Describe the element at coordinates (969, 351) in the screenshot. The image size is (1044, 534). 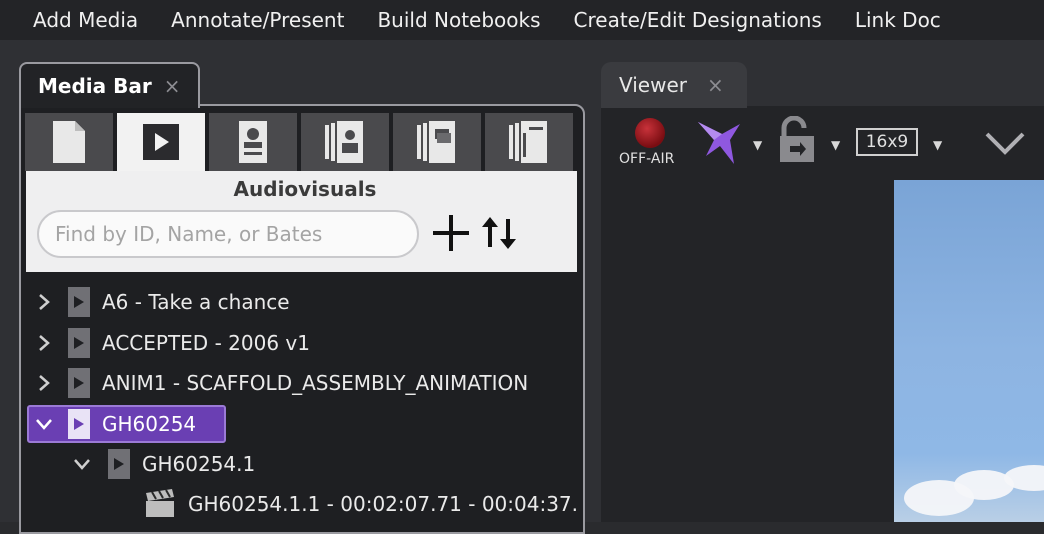
I see `video-preview` at that location.